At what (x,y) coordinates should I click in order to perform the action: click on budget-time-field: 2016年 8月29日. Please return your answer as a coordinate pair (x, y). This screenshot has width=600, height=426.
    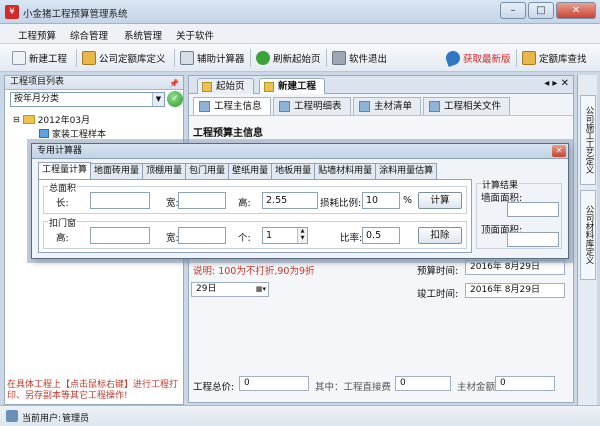
    Looking at the image, I should click on (515, 267).